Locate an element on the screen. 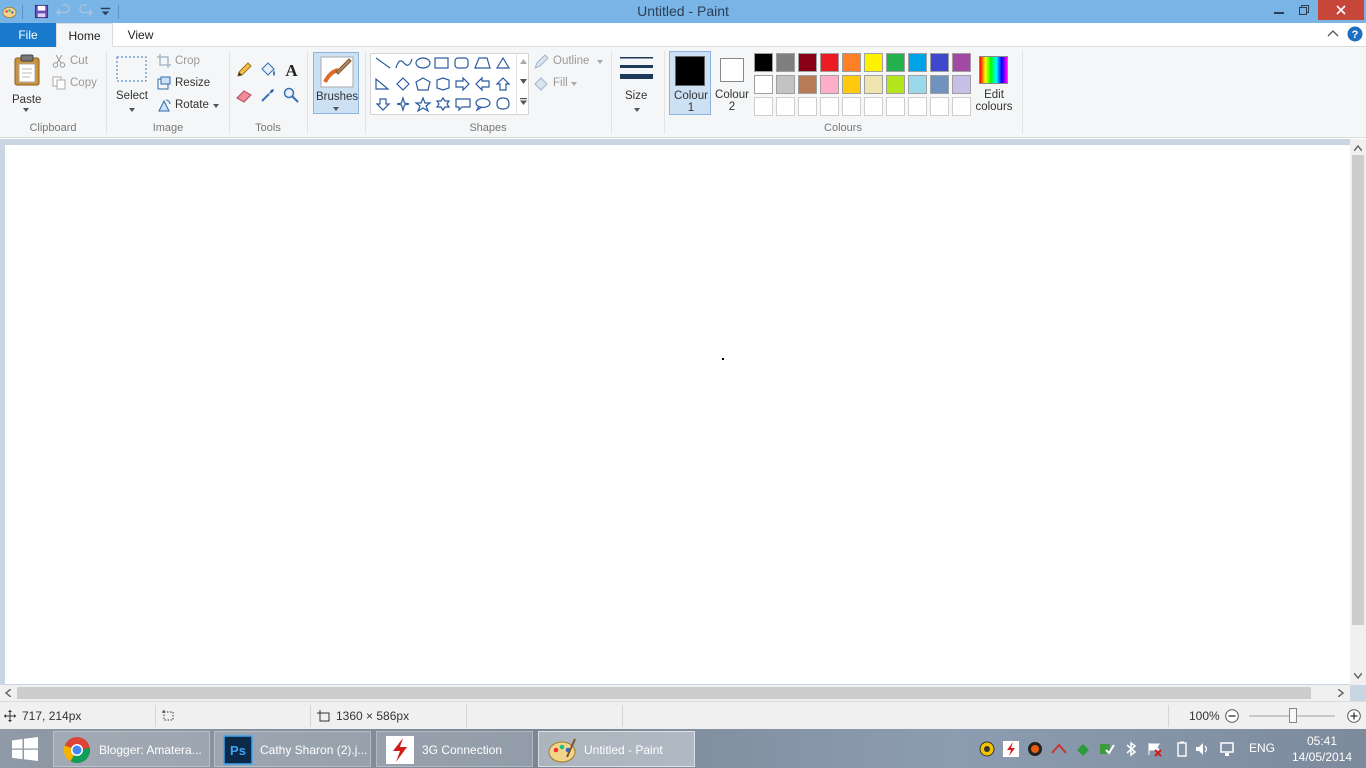 This screenshot has width=1366, height=768. cut-button: Cut is located at coordinates (77, 62).